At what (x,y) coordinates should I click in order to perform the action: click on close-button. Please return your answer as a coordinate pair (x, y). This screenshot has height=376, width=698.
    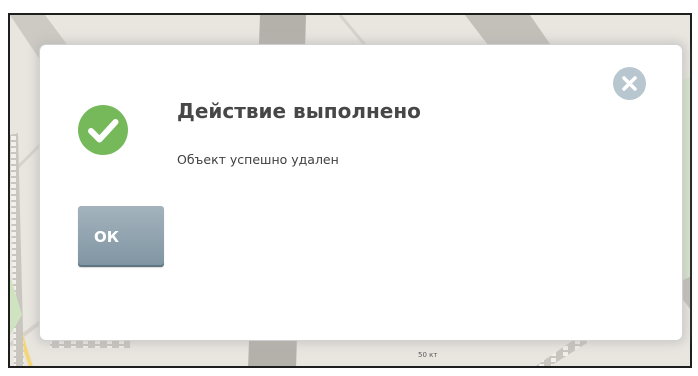
    Looking at the image, I should click on (629, 83).